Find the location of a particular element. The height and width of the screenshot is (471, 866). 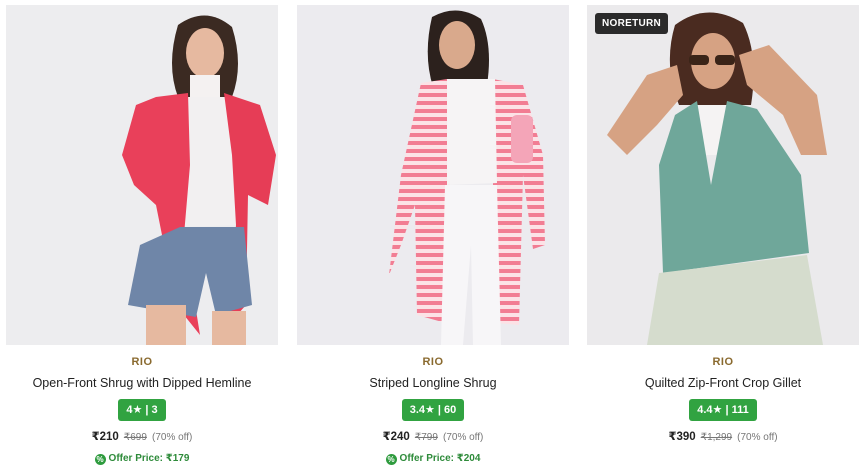

mrp-price: ₹799 is located at coordinates (426, 437).